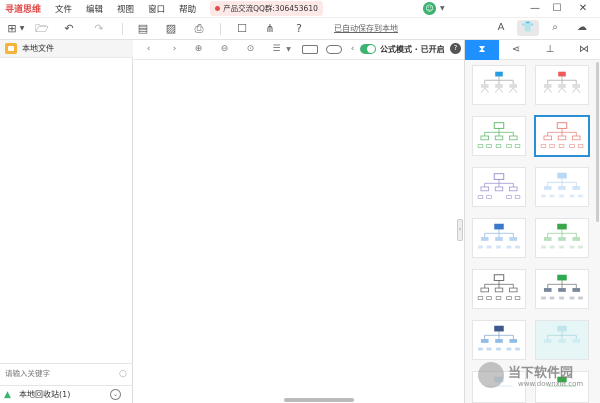 Image resolution: width=600 pixels, height=403 pixels. What do you see at coordinates (491, 375) in the screenshot?
I see `watermark-logo-icon` at bounding box center [491, 375].